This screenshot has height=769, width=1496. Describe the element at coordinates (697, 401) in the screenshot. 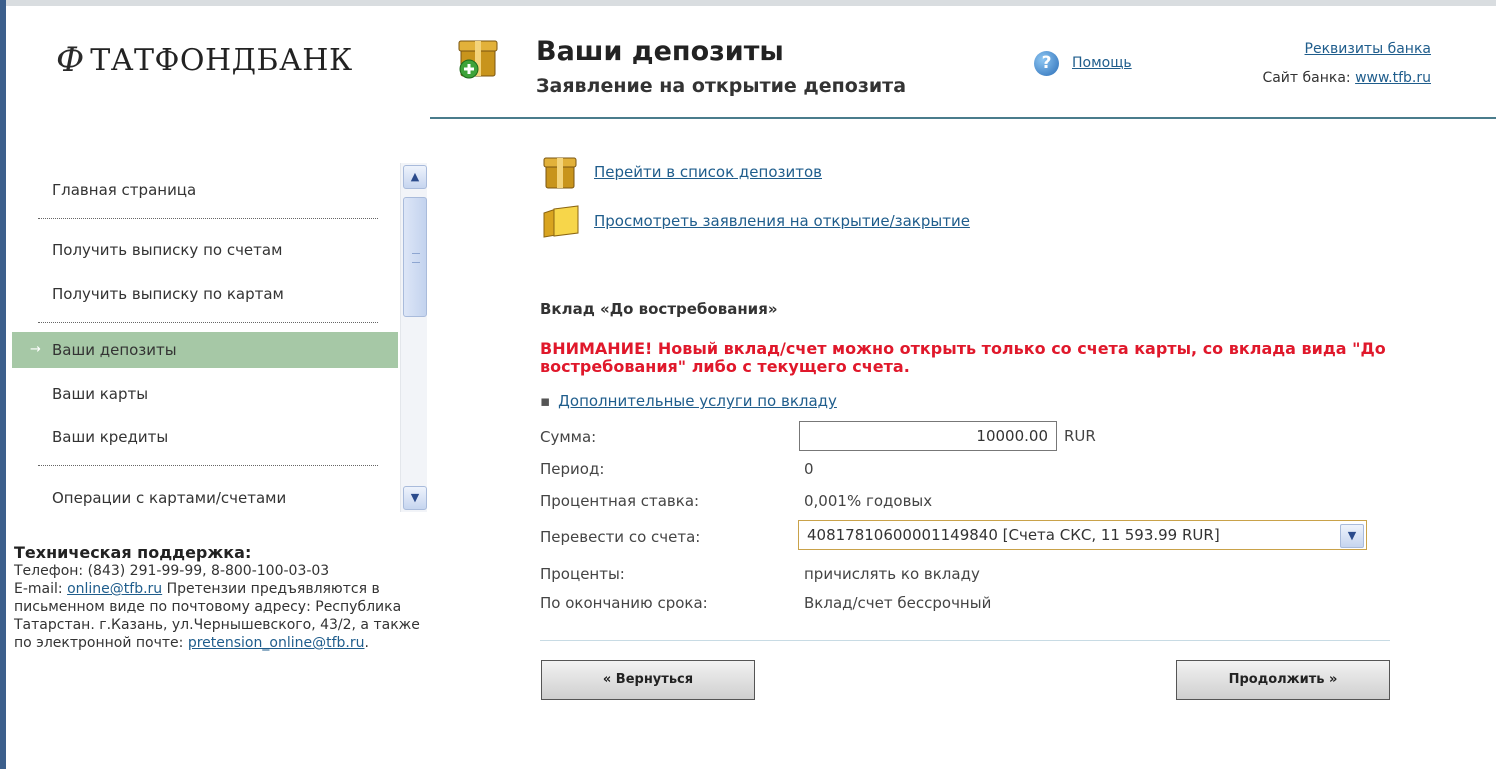

I see `extra-services-link: Дополнительные услуги по вкладу` at that location.